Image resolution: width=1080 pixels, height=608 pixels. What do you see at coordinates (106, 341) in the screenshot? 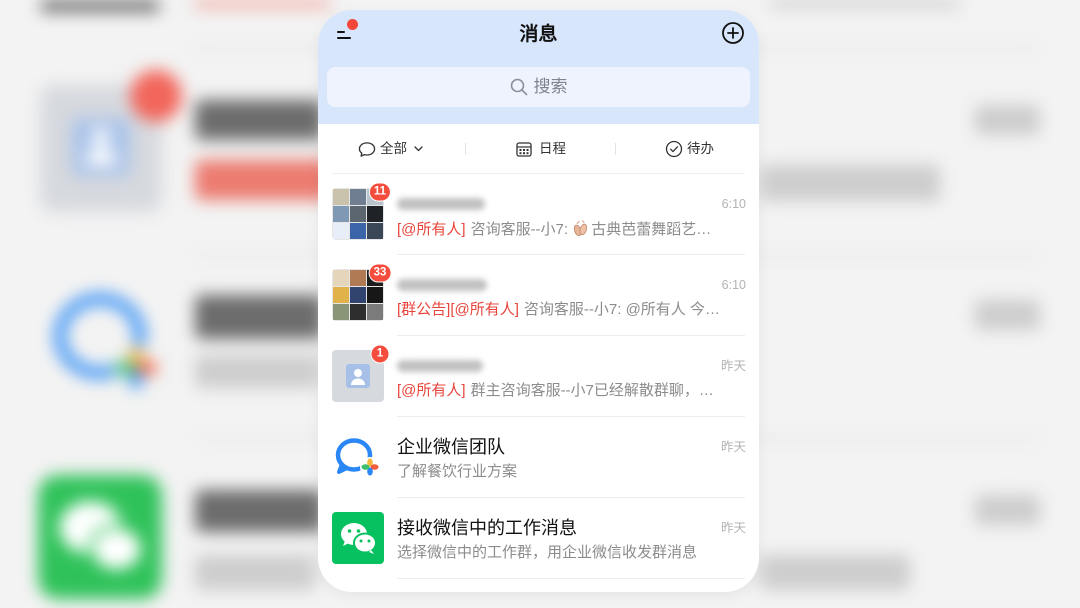
I see `bg-wecom-logo-icon` at bounding box center [106, 341].